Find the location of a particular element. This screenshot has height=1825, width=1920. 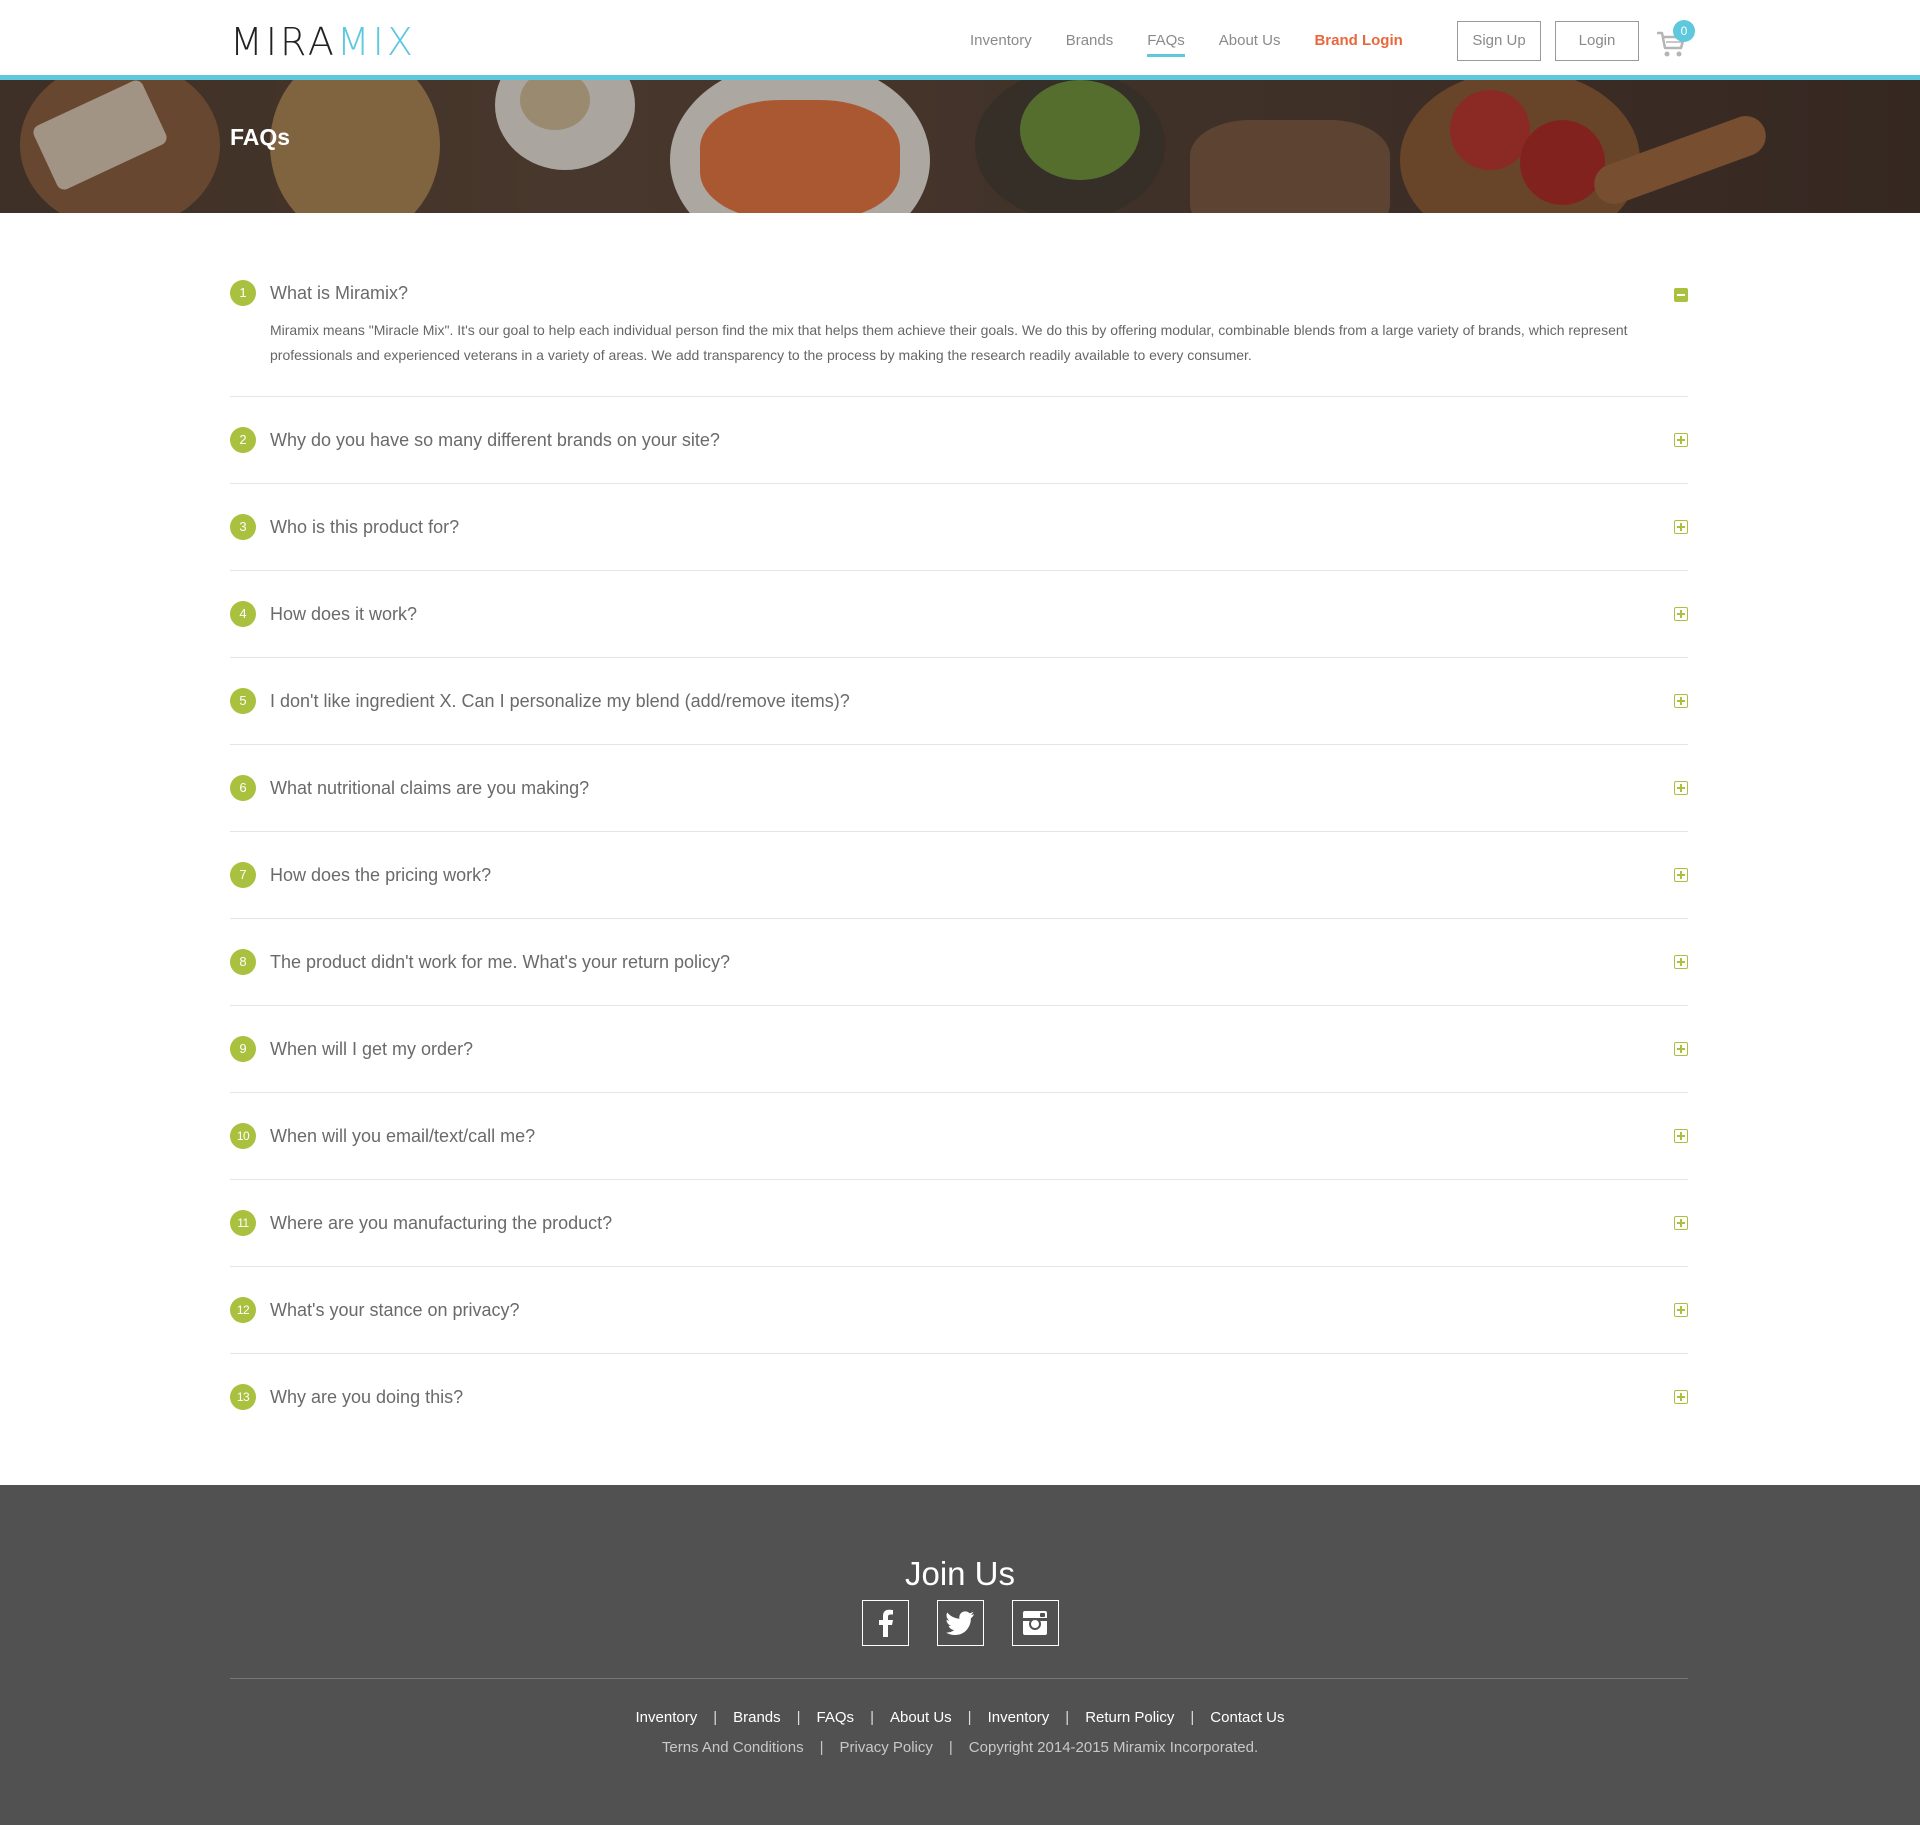

faq-question-text: Why are you doing this? is located at coordinates (367, 1396).